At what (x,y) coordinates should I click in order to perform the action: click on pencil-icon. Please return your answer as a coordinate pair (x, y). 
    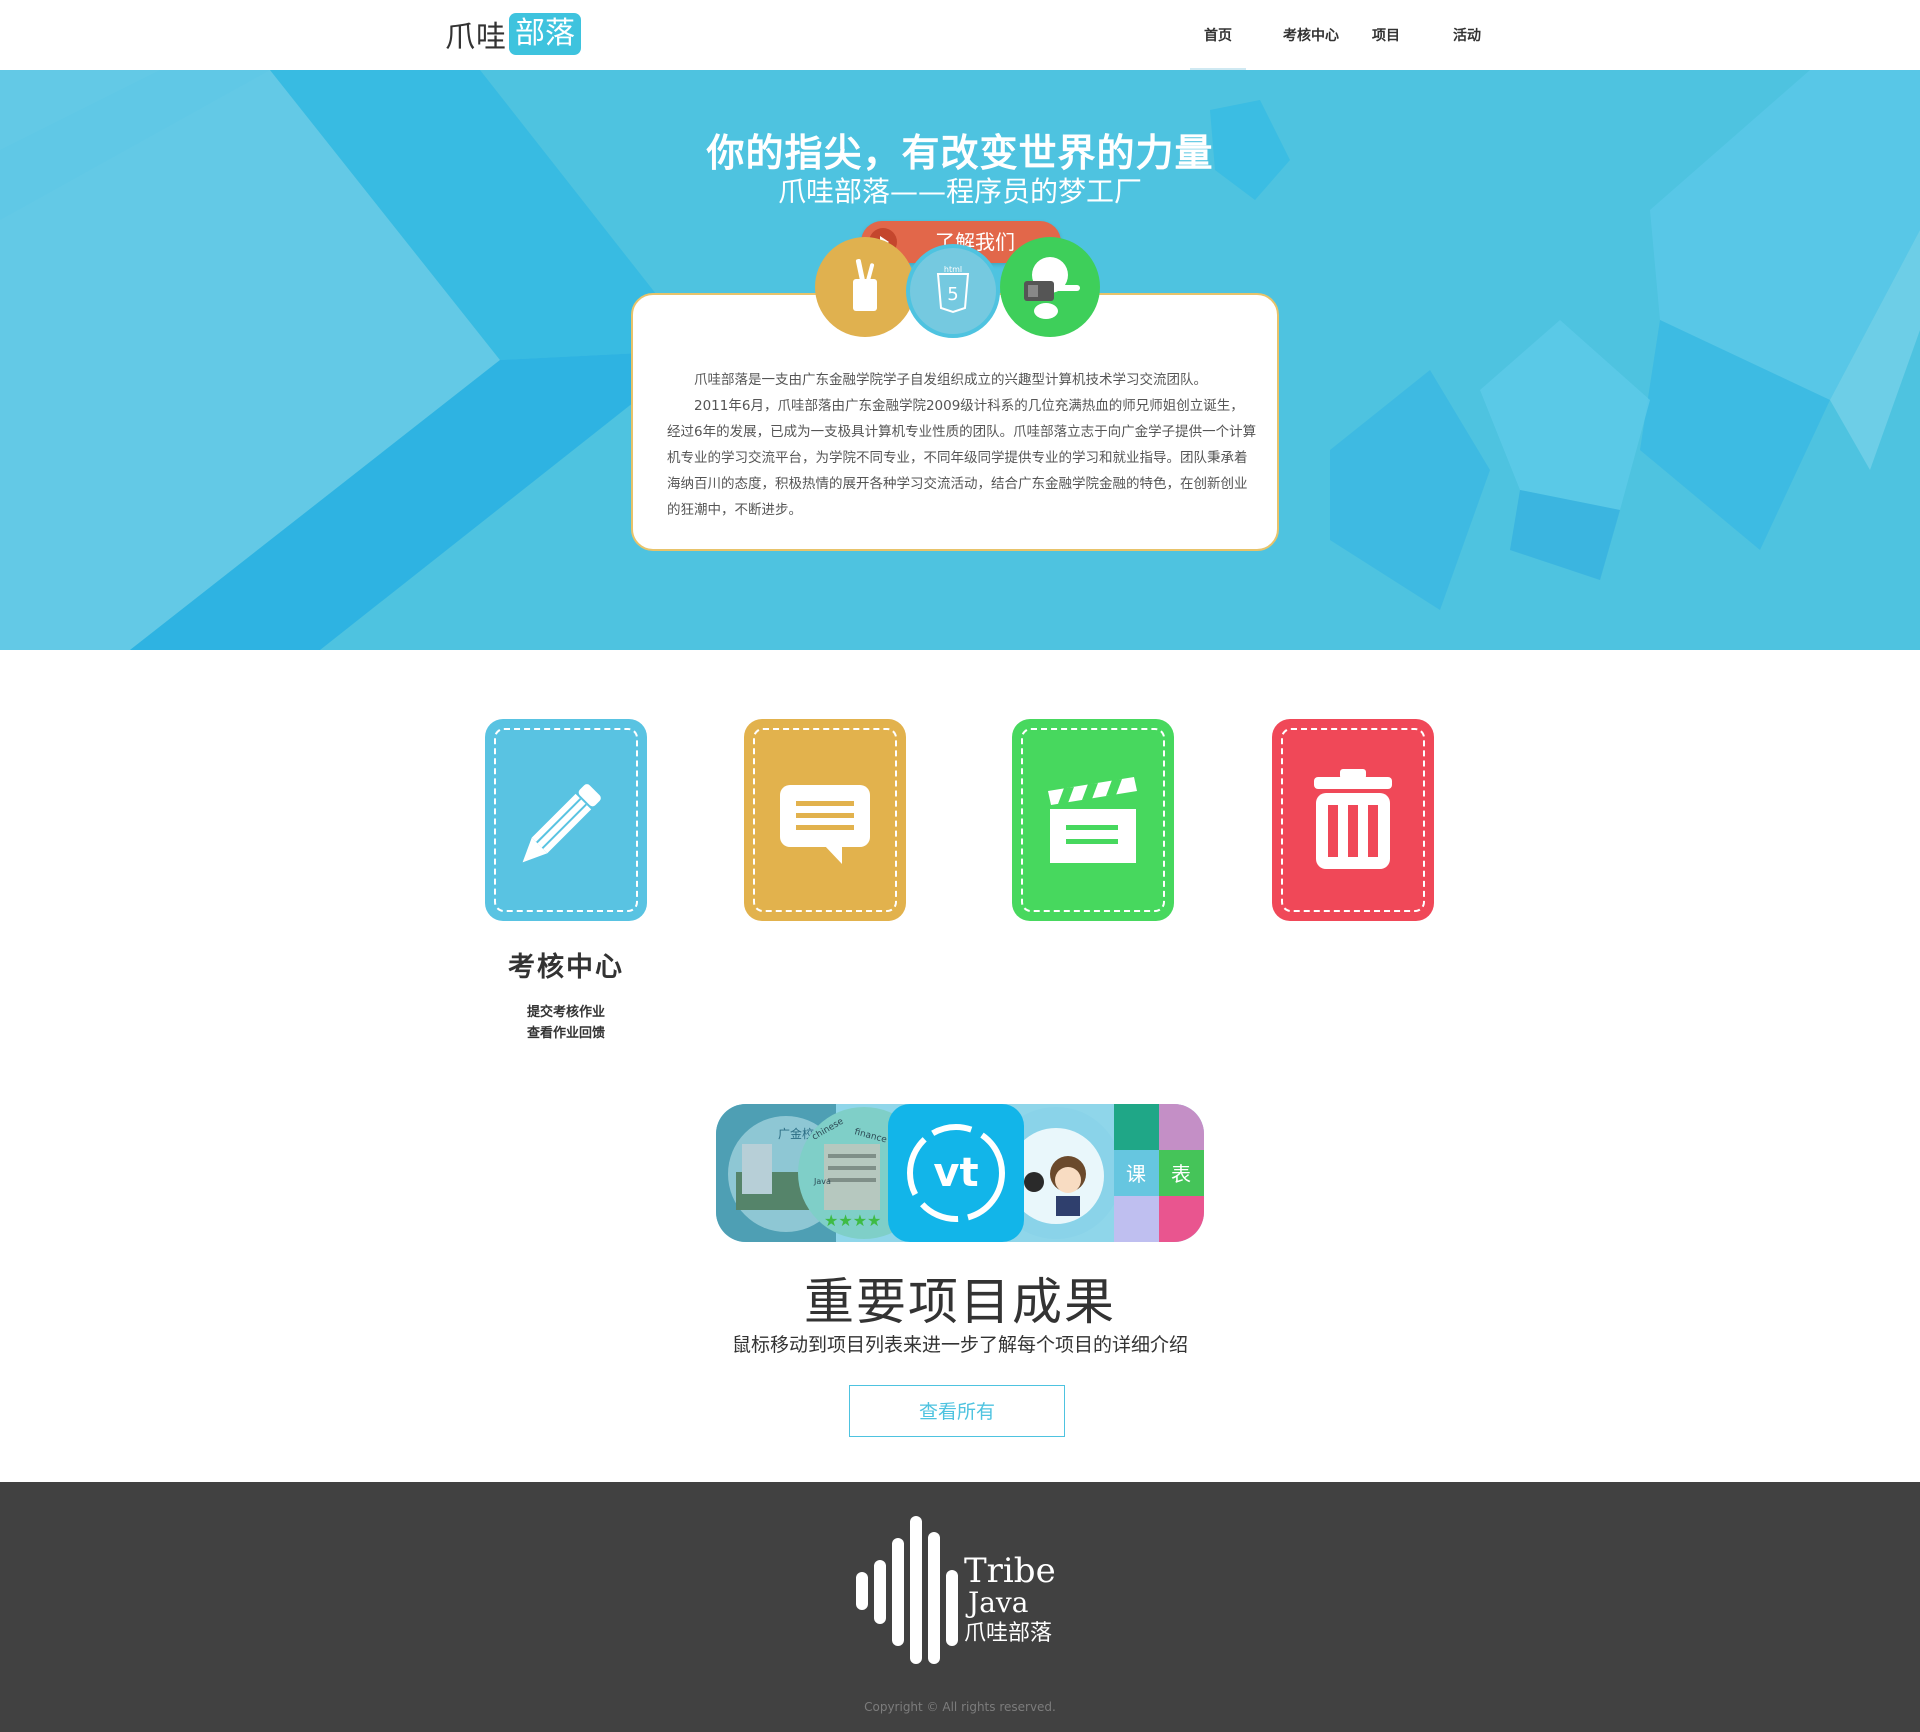
    Looking at the image, I should click on (561, 823).